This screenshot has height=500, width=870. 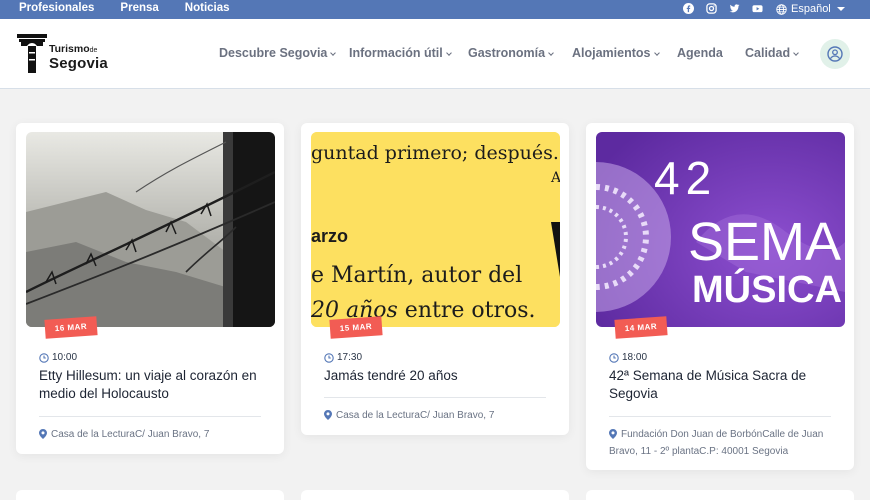 I want to click on user-account-button, so click(x=835, y=54).